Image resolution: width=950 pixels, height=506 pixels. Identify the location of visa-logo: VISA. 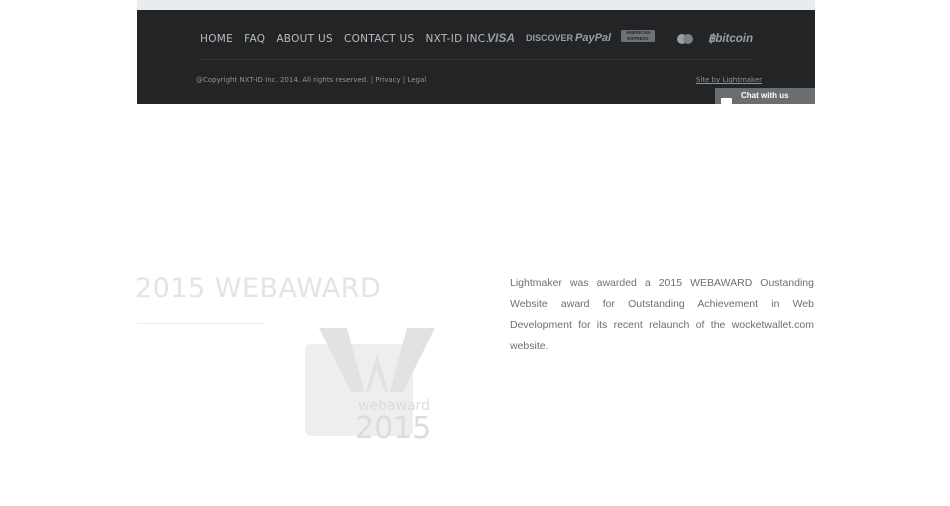
(501, 38).